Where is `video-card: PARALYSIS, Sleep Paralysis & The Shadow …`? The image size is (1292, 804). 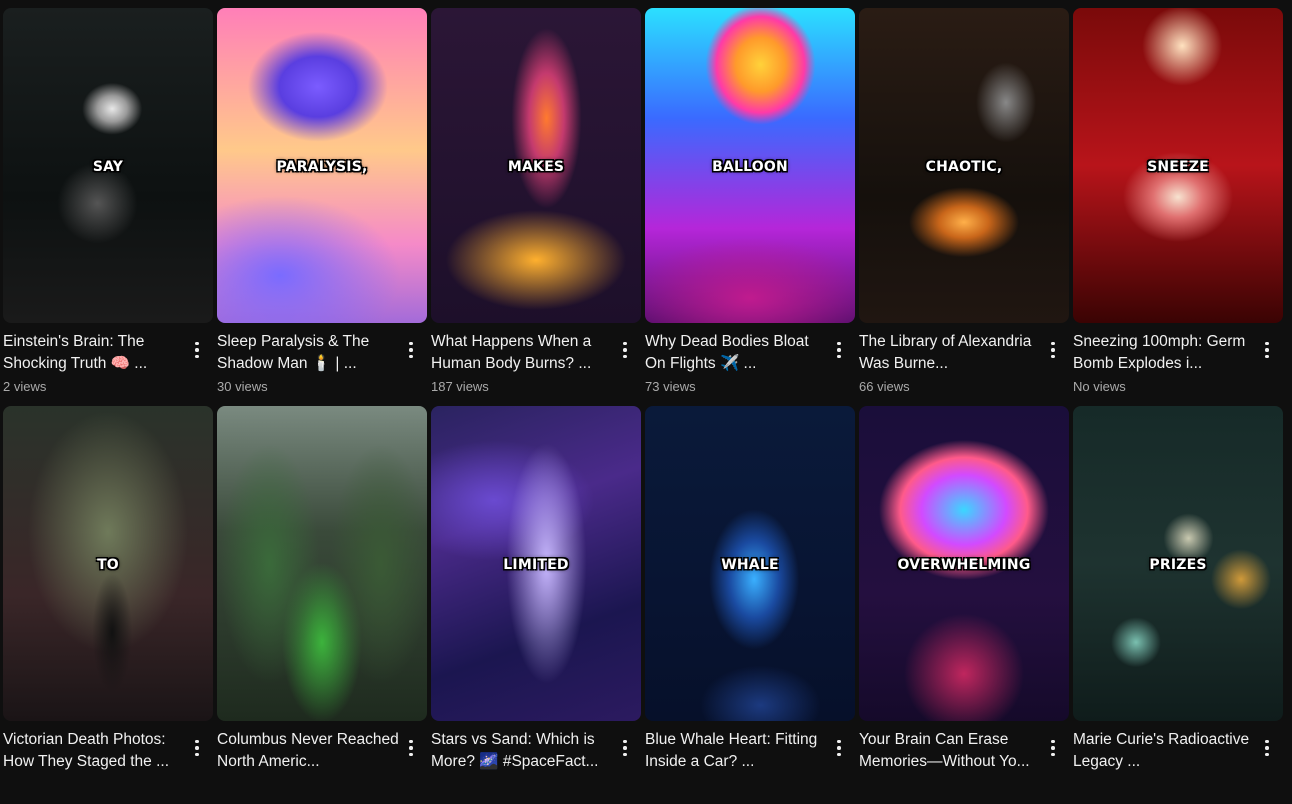 video-card: PARALYSIS, Sleep Paralysis & The Shadow … is located at coordinates (322, 207).